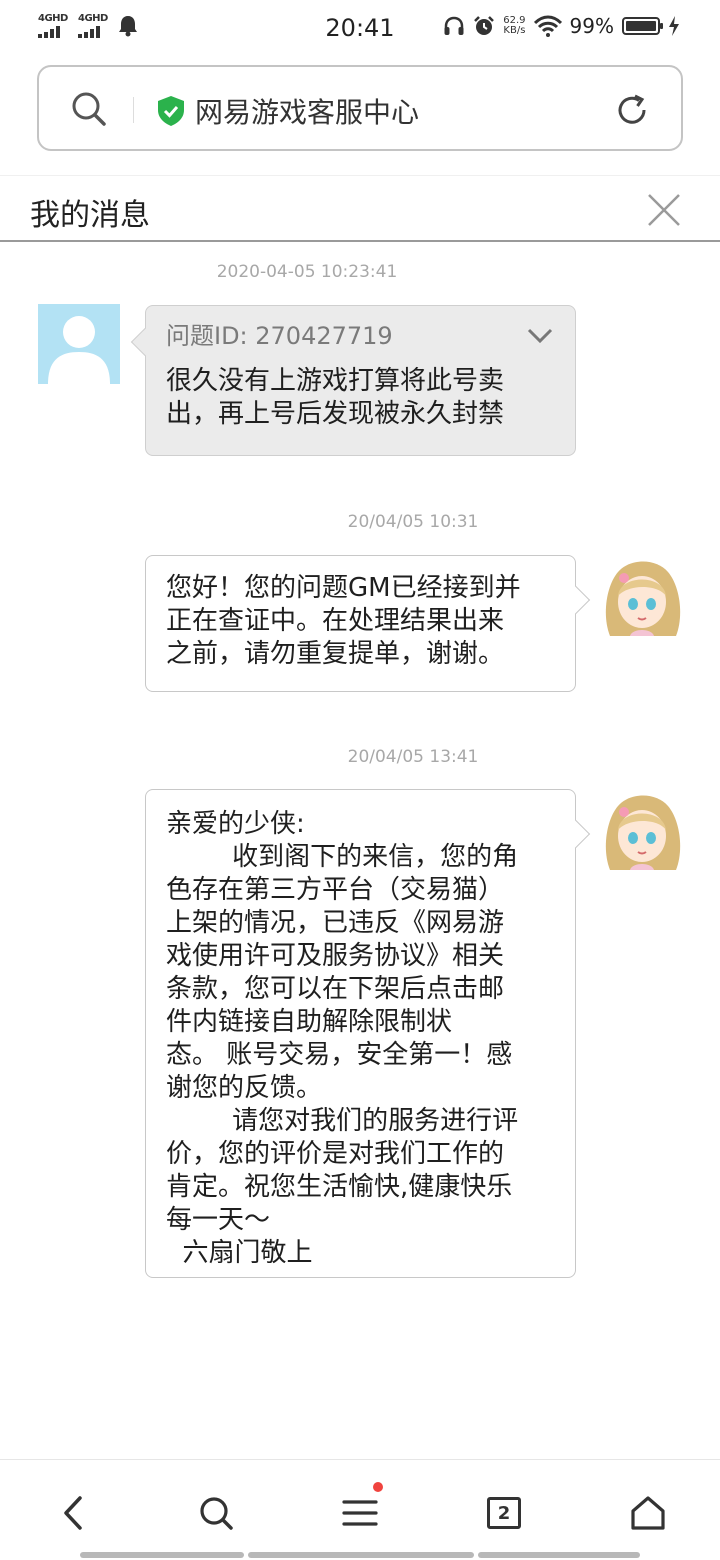 Image resolution: width=720 pixels, height=1560 pixels. Describe the element at coordinates (218, 1220) in the screenshot. I see `message-line: 每一天～` at that location.